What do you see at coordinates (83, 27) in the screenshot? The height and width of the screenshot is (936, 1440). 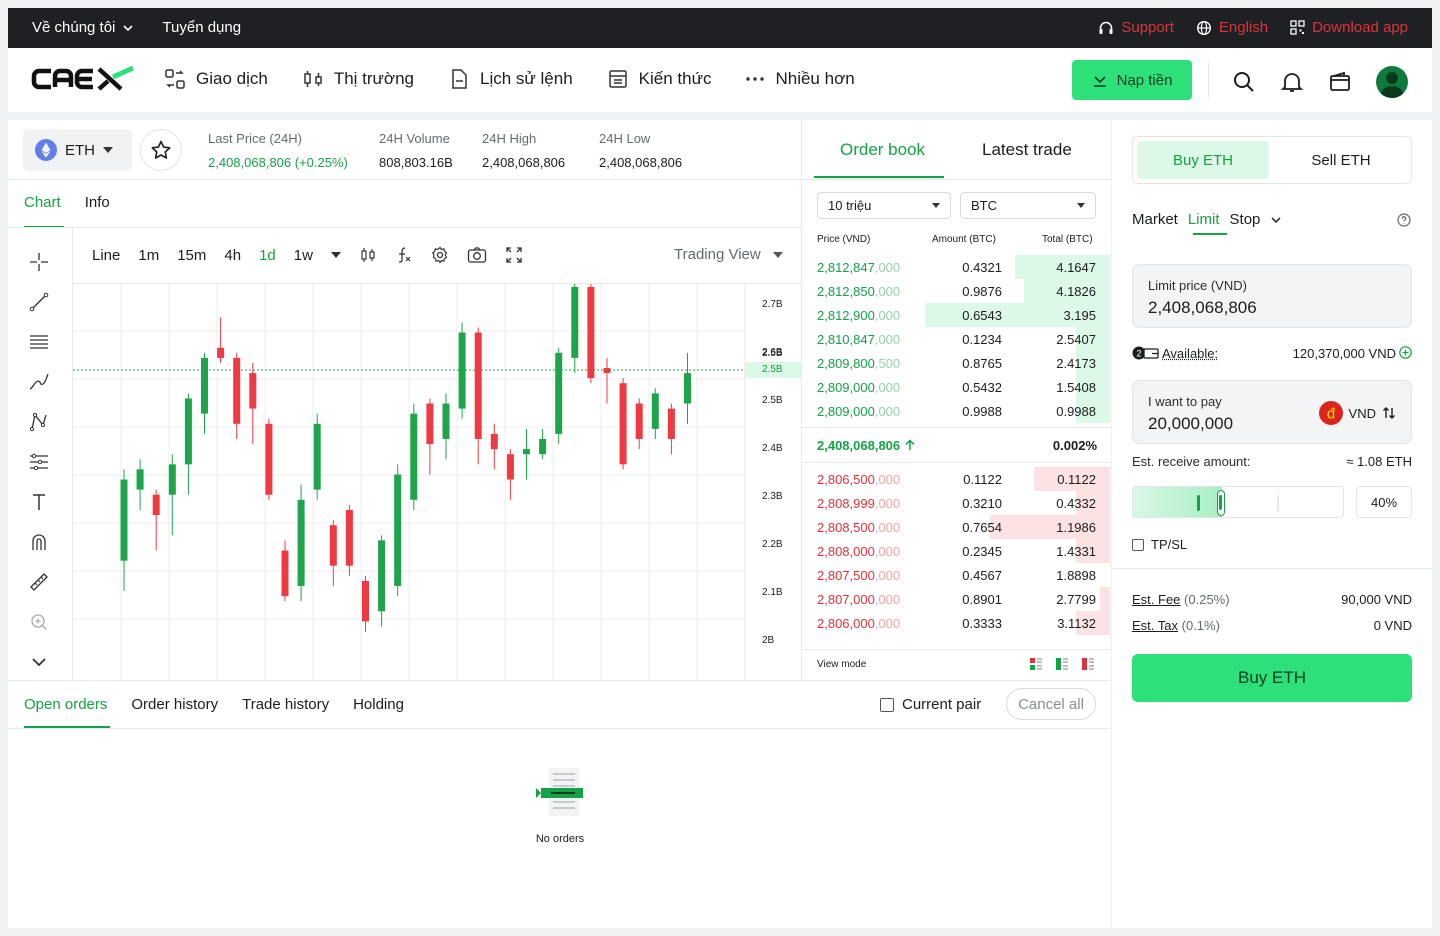 I see `about-menu: Về chúng tôi` at bounding box center [83, 27].